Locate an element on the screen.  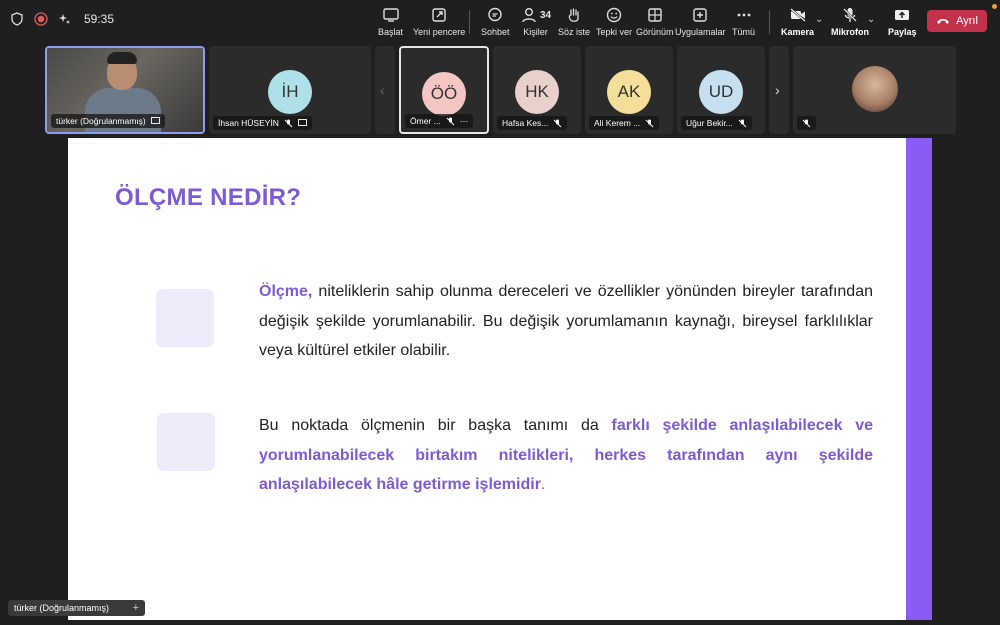
slide-title: ÖLÇME NEDİR? is located at coordinates (208, 197).